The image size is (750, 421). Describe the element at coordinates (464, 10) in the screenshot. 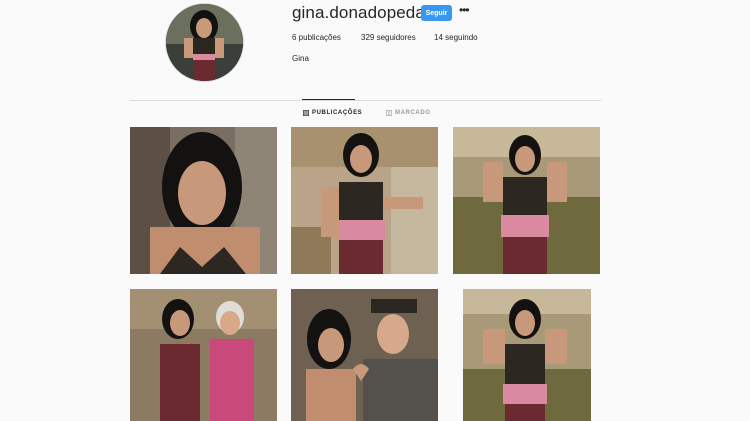

I see `more-options-icon: •••` at that location.